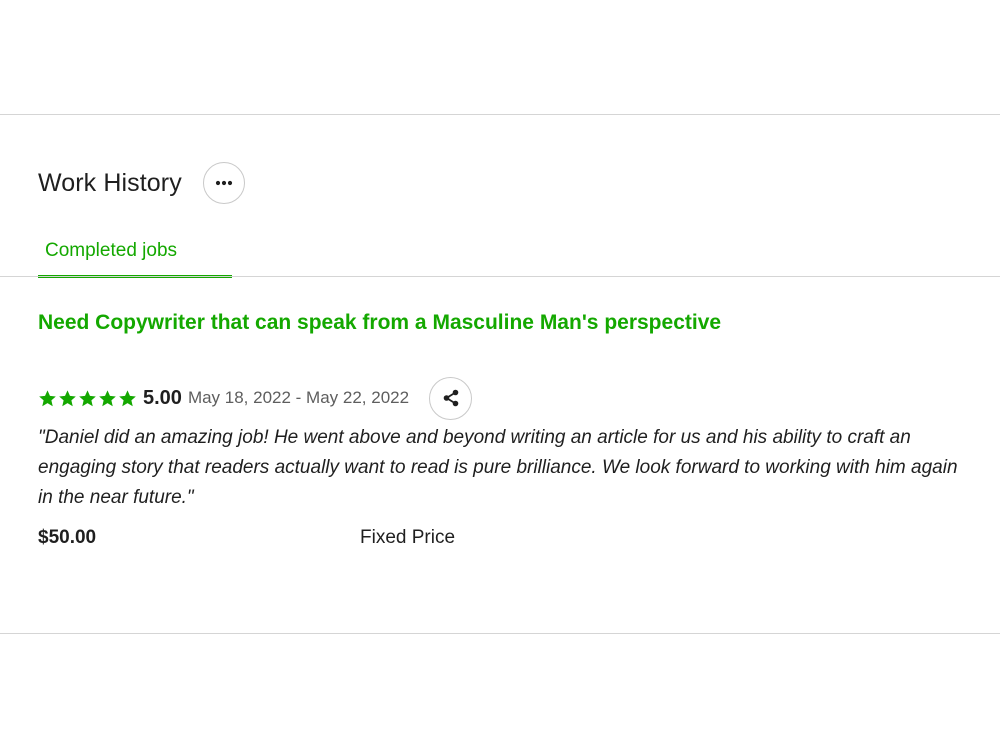 This screenshot has height=750, width=1000. I want to click on star-rating, so click(87, 398).